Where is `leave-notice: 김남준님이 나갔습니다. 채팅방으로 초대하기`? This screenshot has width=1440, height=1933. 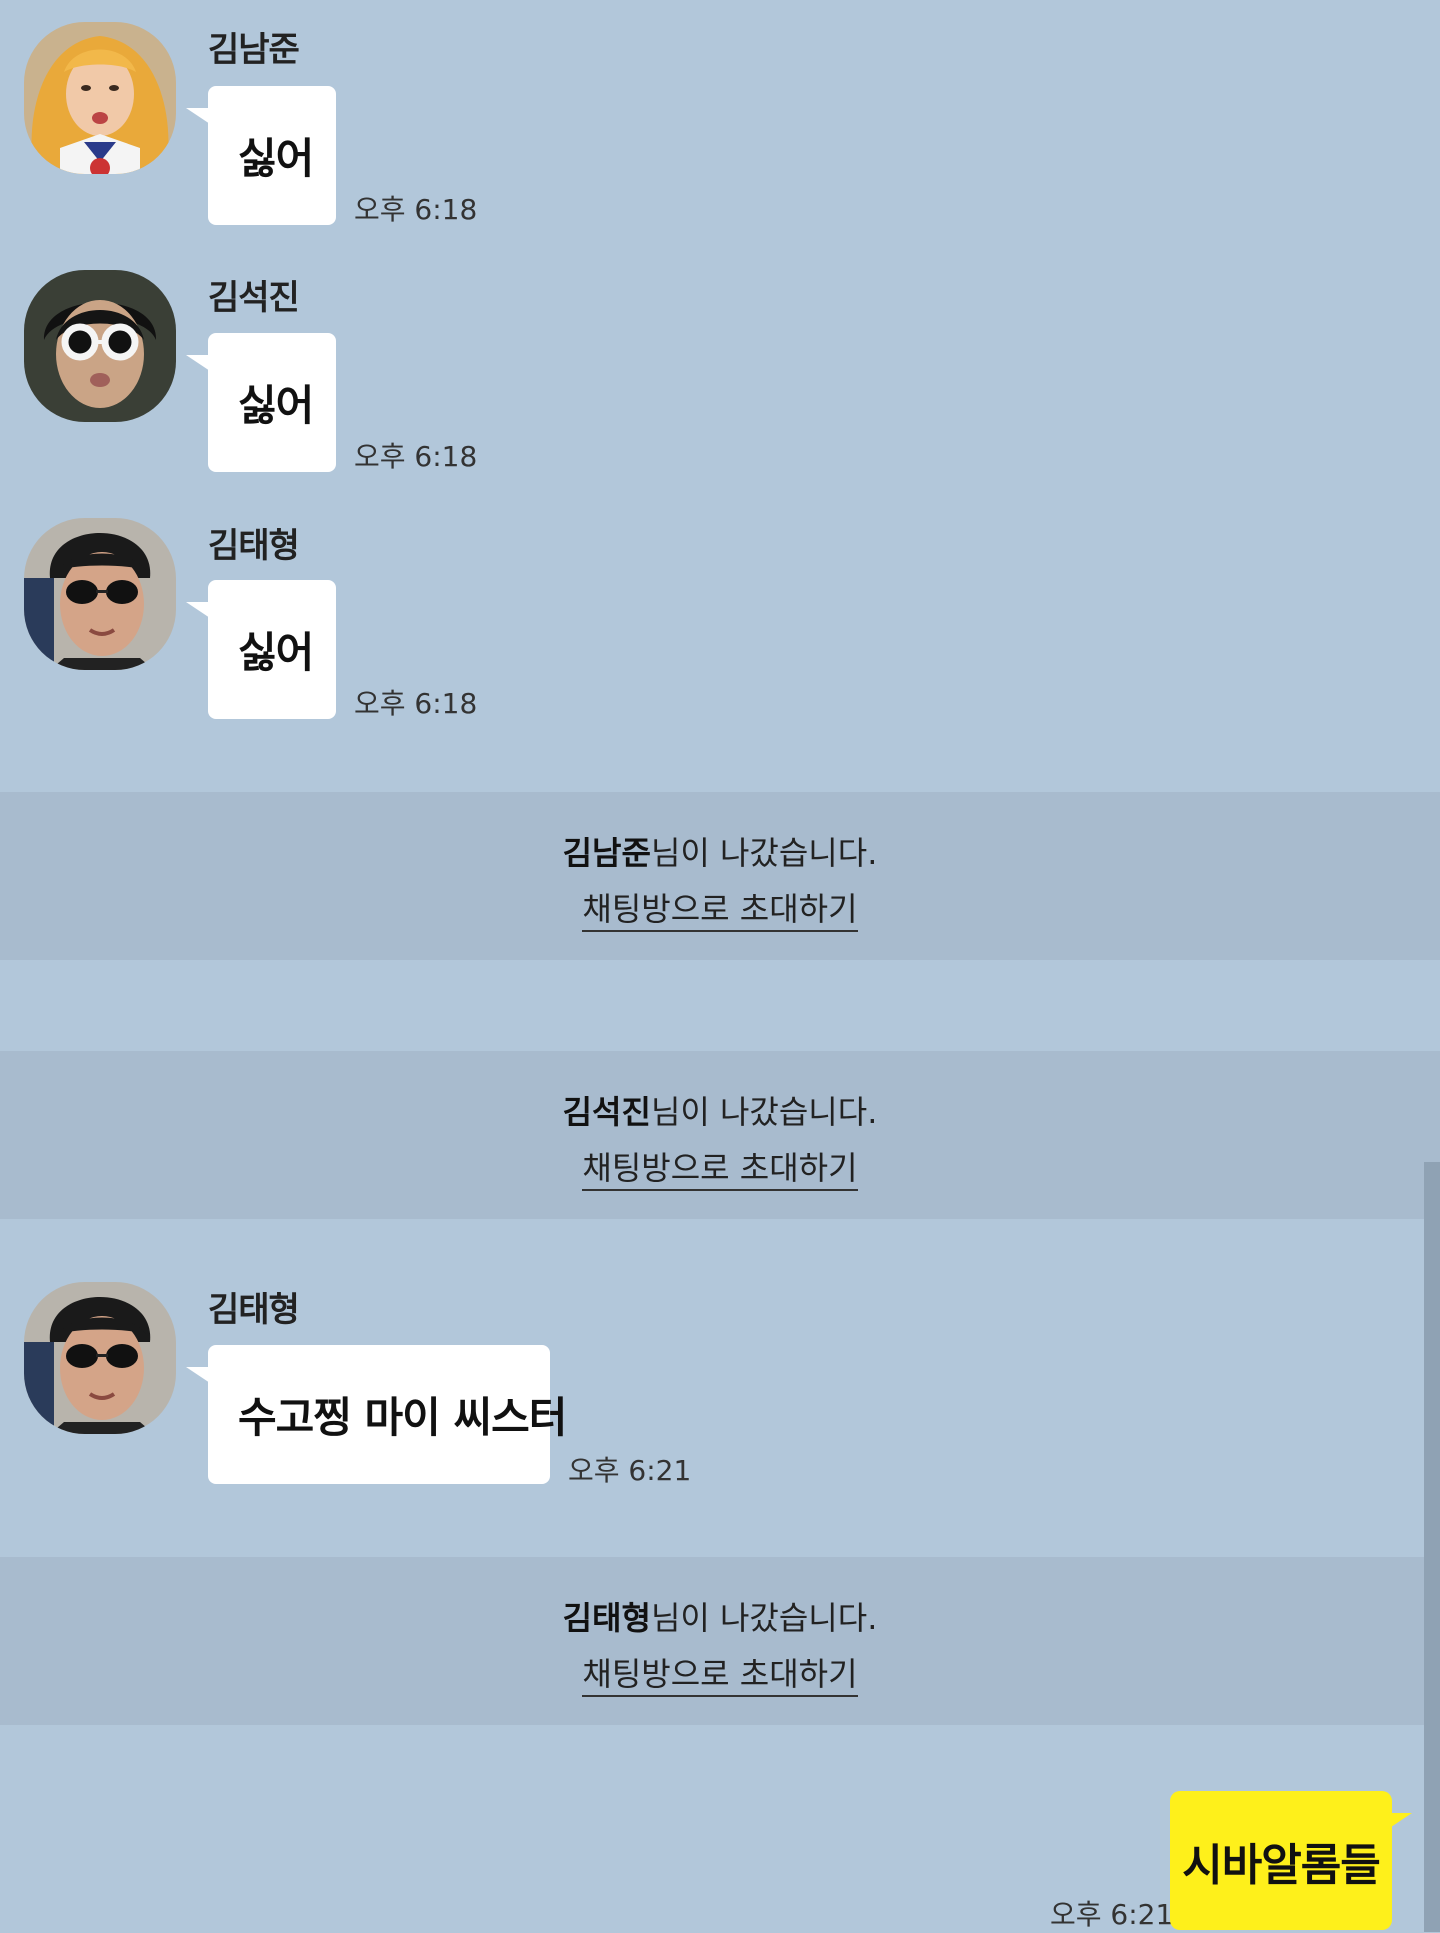
leave-notice: 김남준님이 나갔습니다. 채팅방으로 초대하기 is located at coordinates (720, 876).